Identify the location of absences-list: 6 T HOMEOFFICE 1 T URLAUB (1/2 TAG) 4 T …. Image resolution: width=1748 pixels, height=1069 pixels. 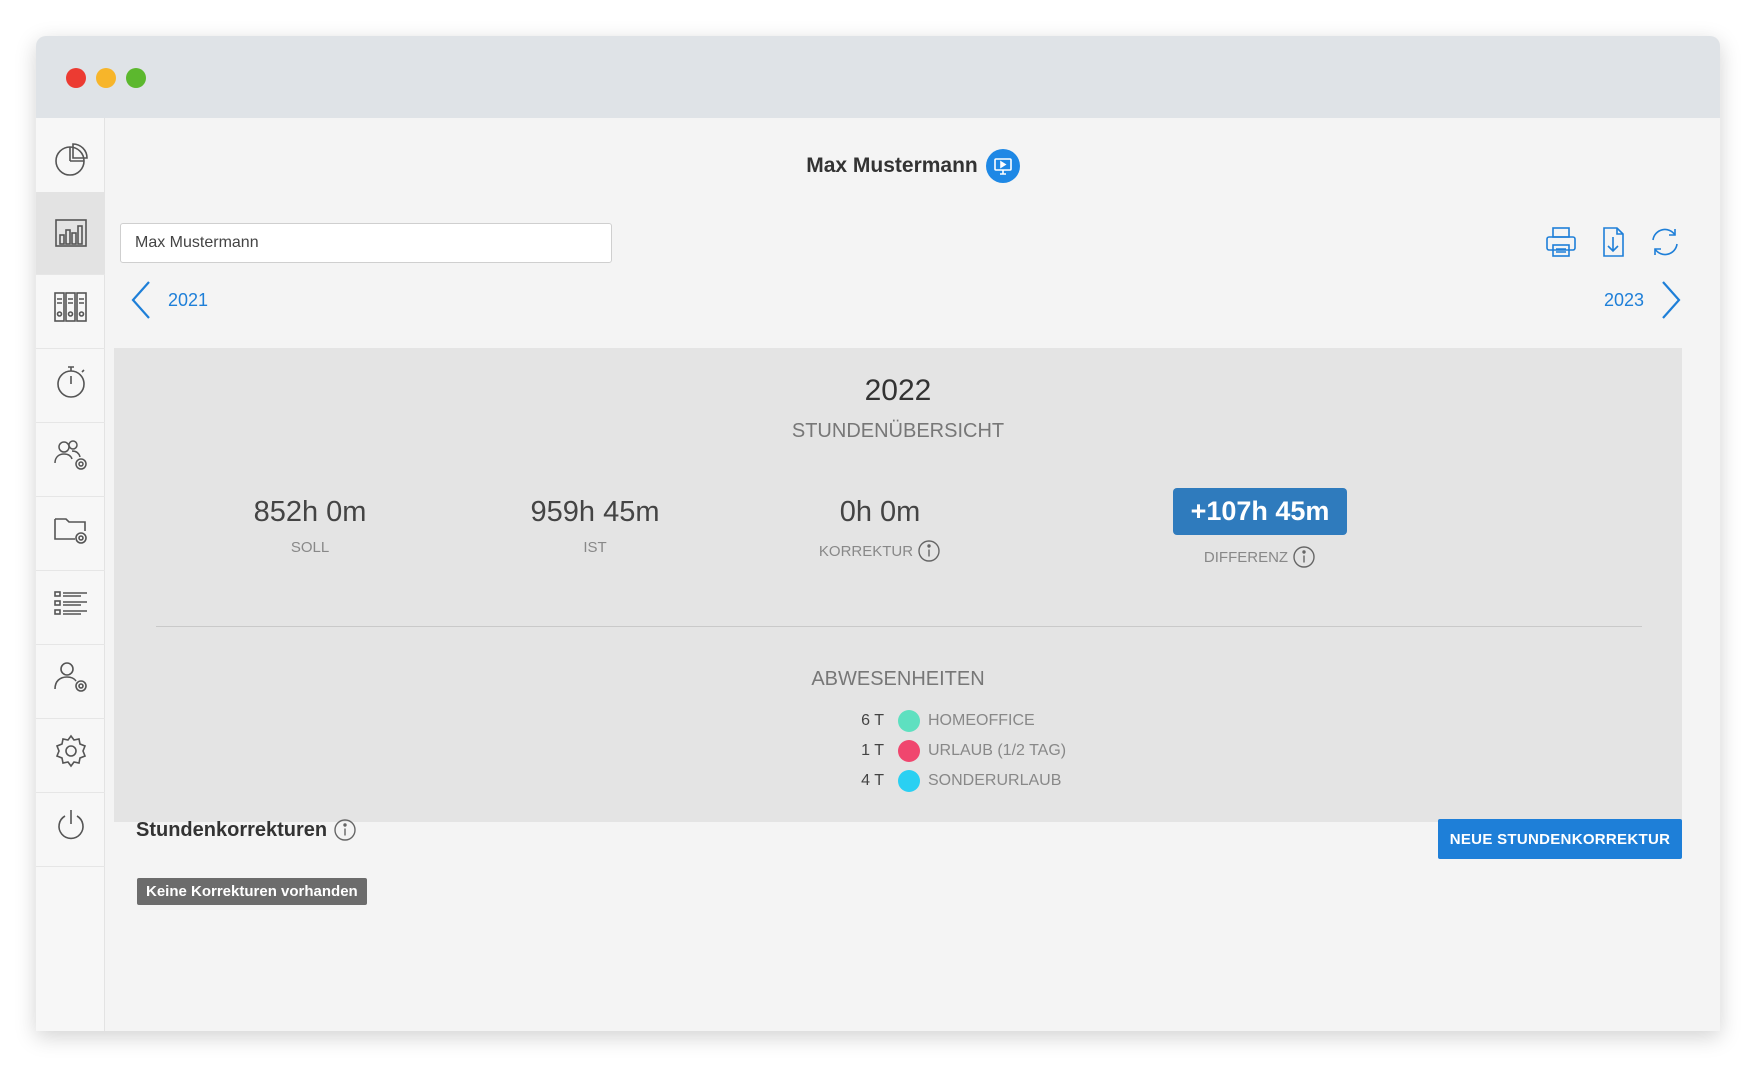
(1034, 751).